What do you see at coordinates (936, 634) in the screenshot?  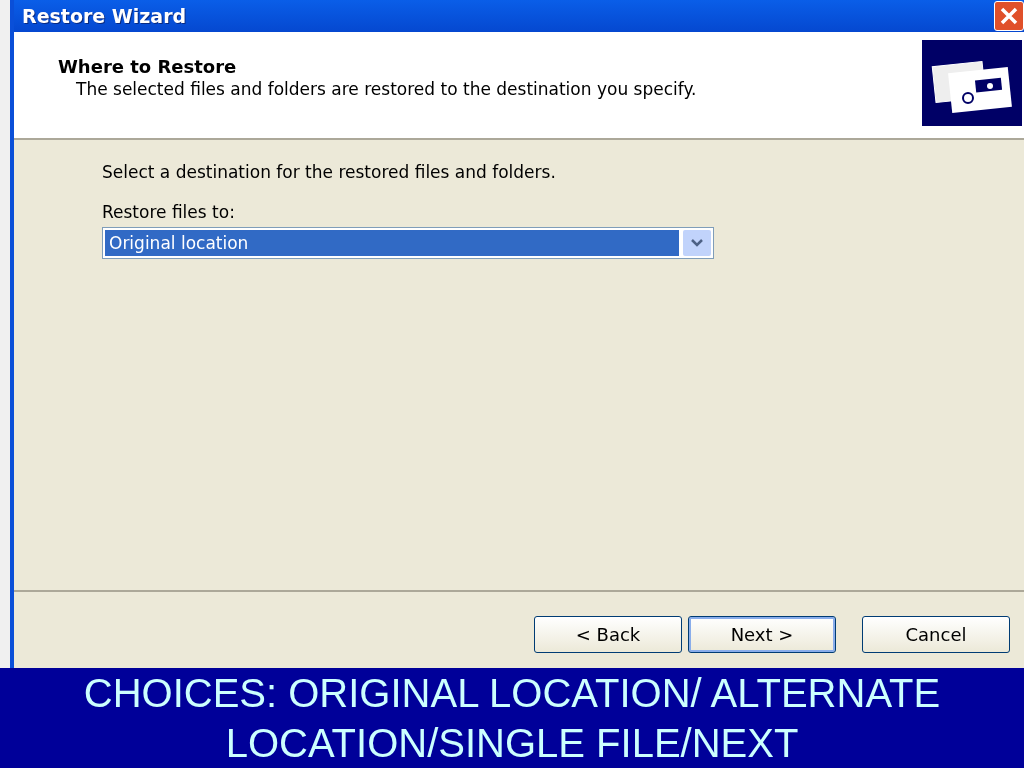 I see `wizard-button: Cancel` at bounding box center [936, 634].